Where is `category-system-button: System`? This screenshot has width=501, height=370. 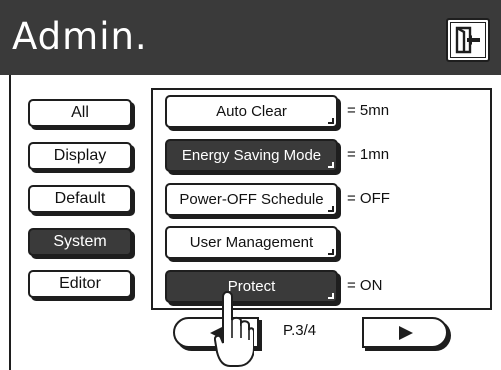
category-system-button: System is located at coordinates (80, 242).